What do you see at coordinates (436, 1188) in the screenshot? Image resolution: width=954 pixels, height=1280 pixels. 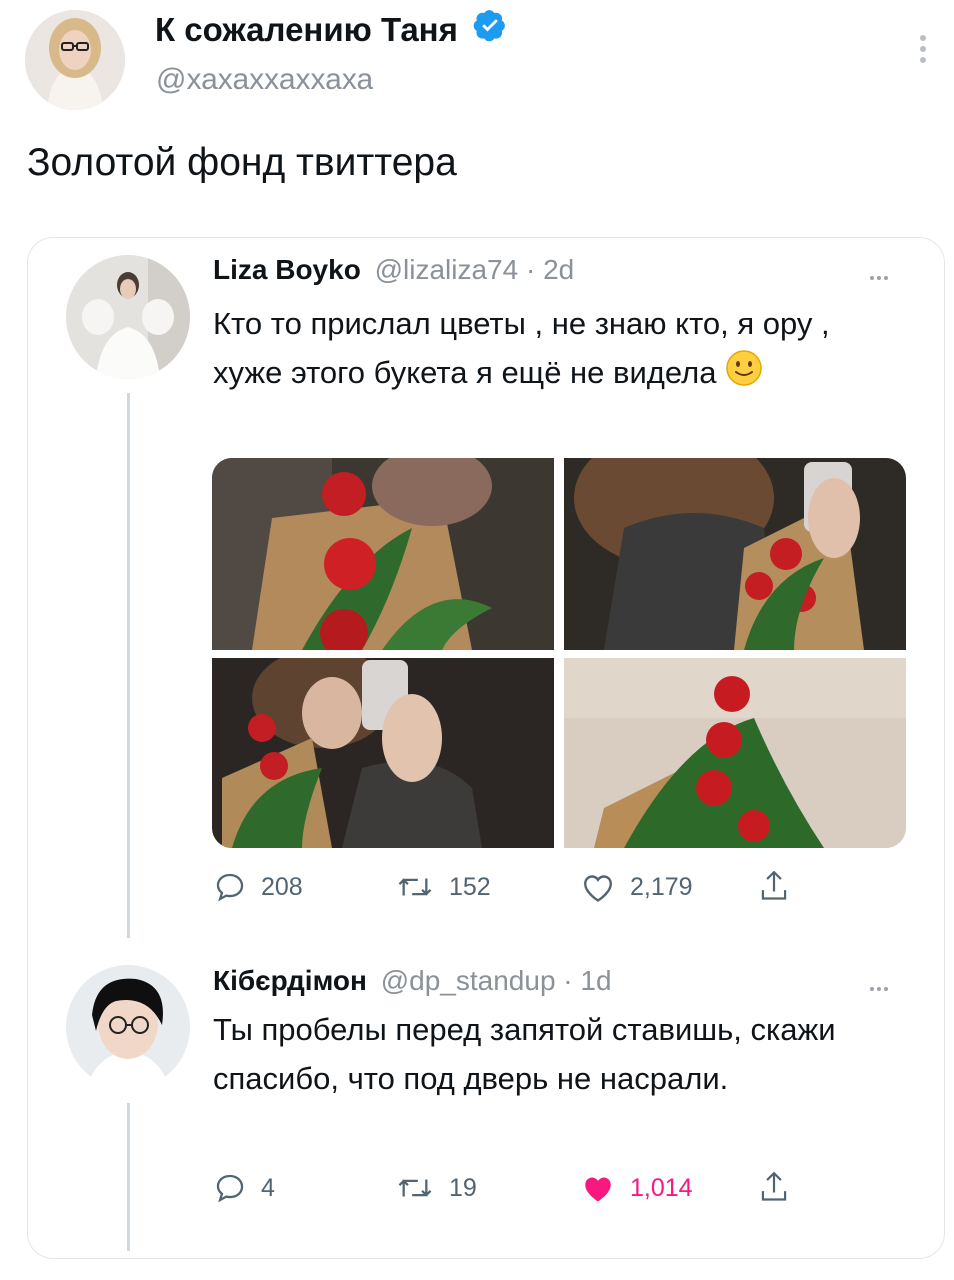 I see `retweet-button: 19` at bounding box center [436, 1188].